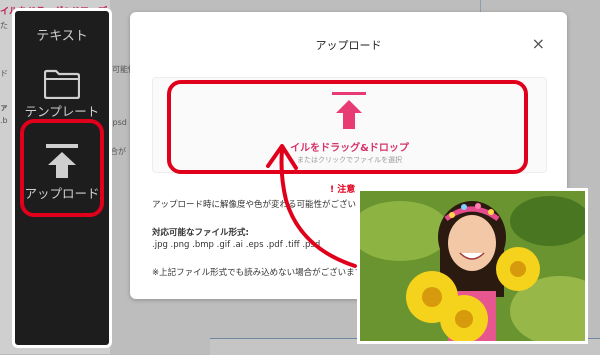  I want to click on background-text: 合が, so click(118, 151).